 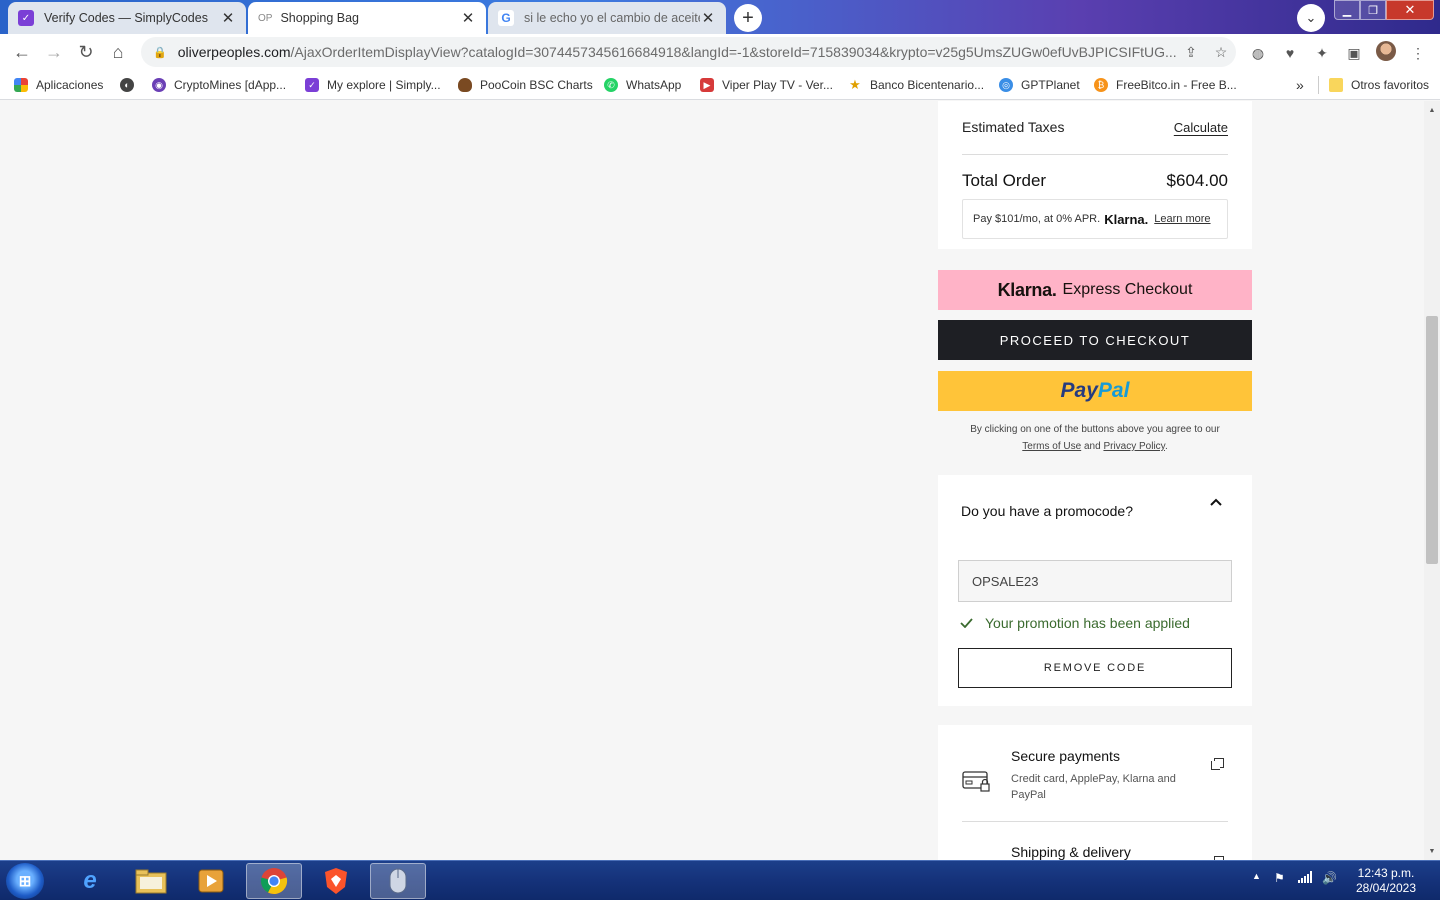 I want to click on heart-extension-icon: ♥, so click(x=1290, y=53).